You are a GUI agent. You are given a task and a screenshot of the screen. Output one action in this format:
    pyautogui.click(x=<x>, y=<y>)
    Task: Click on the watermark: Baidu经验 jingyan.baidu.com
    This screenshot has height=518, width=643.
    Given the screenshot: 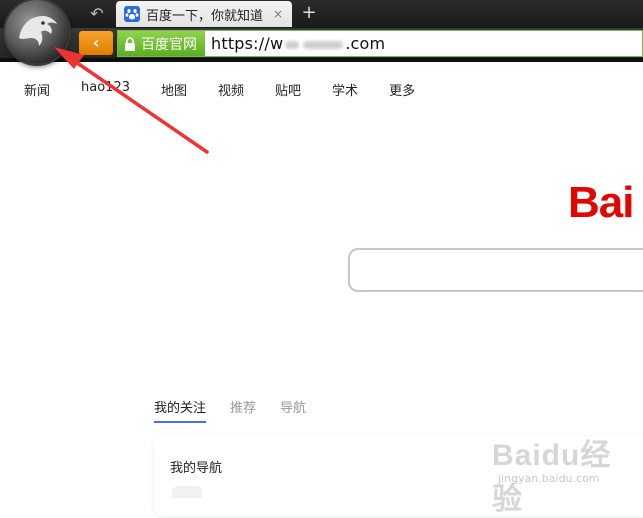 What is the action you would take?
    pyautogui.click(x=567, y=473)
    